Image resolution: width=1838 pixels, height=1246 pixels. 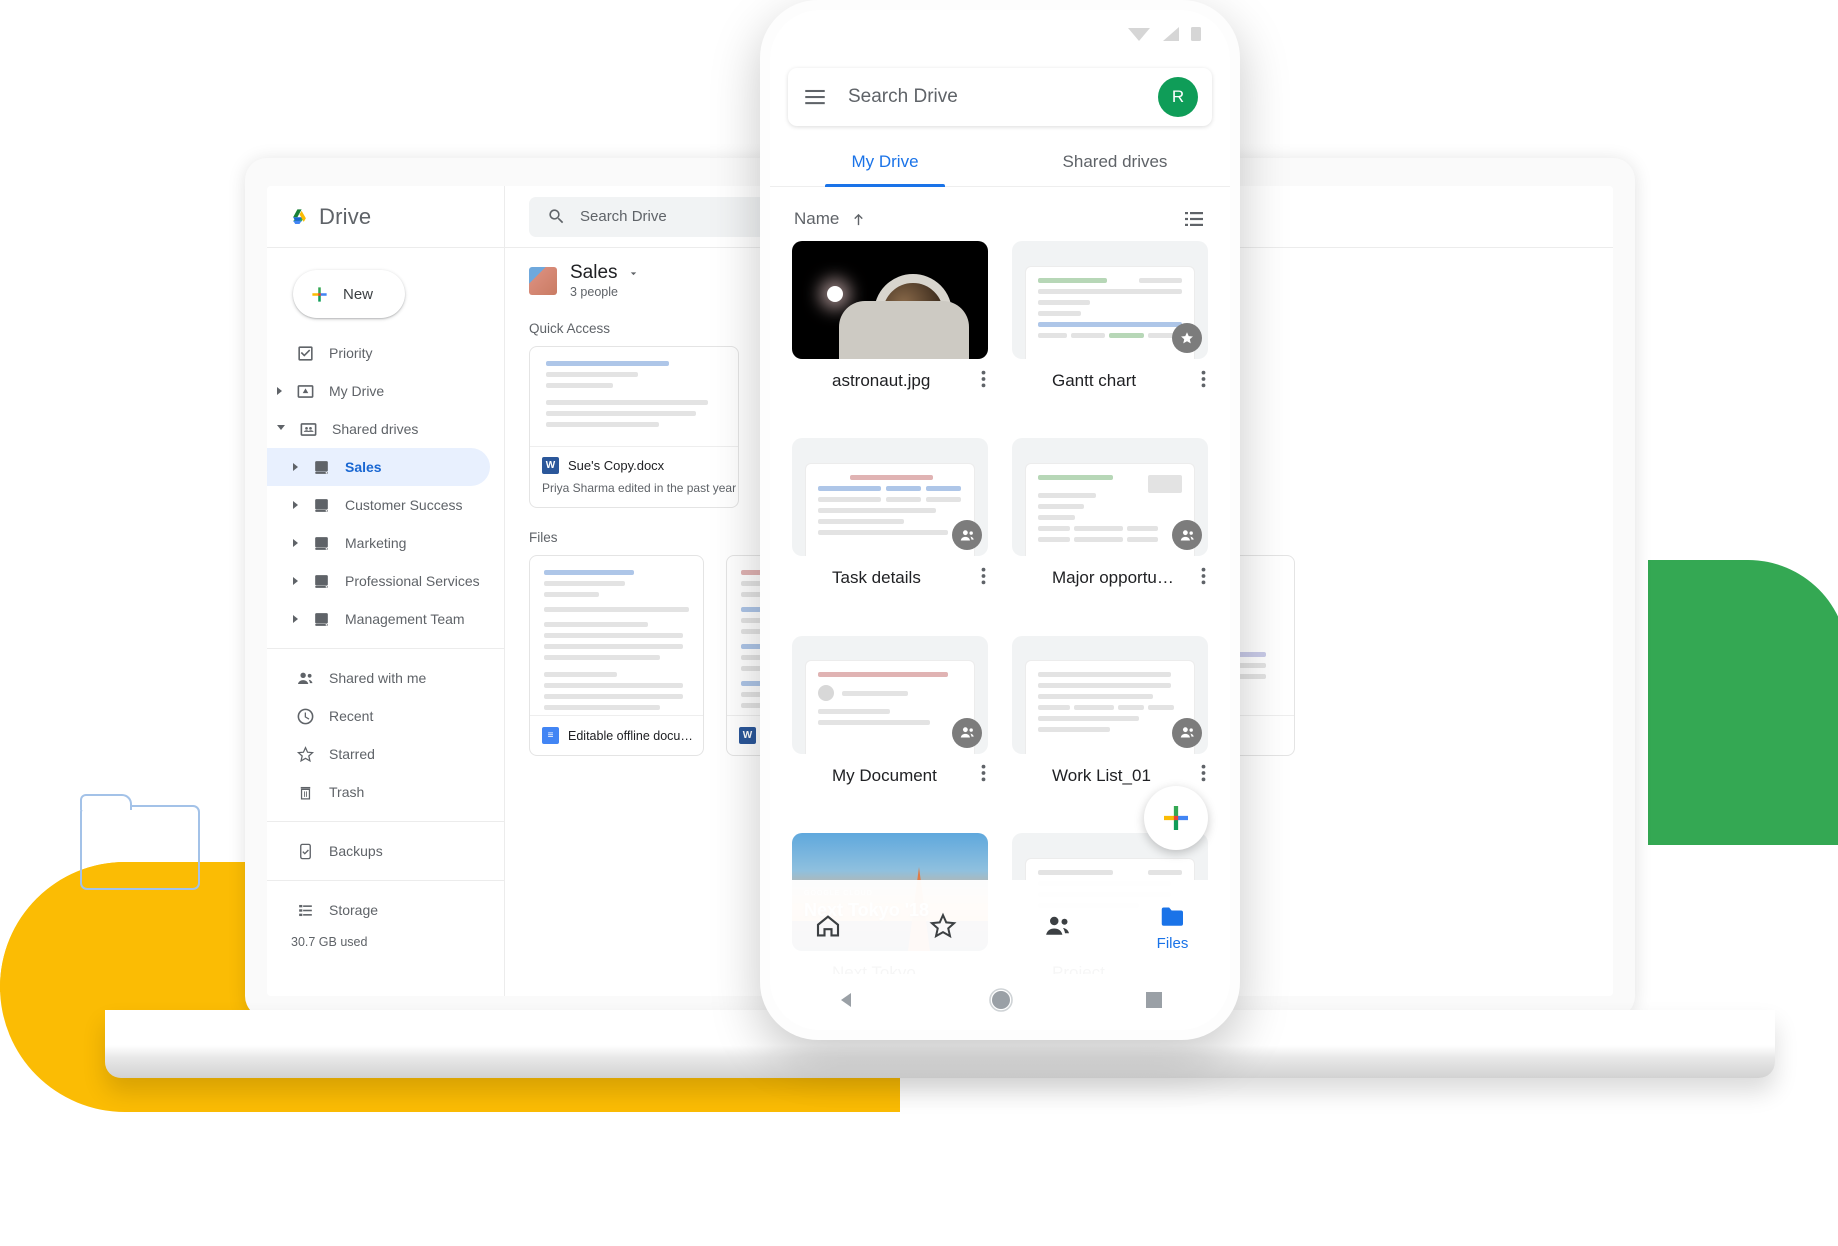 I want to click on new-button: New, so click(x=349, y=294).